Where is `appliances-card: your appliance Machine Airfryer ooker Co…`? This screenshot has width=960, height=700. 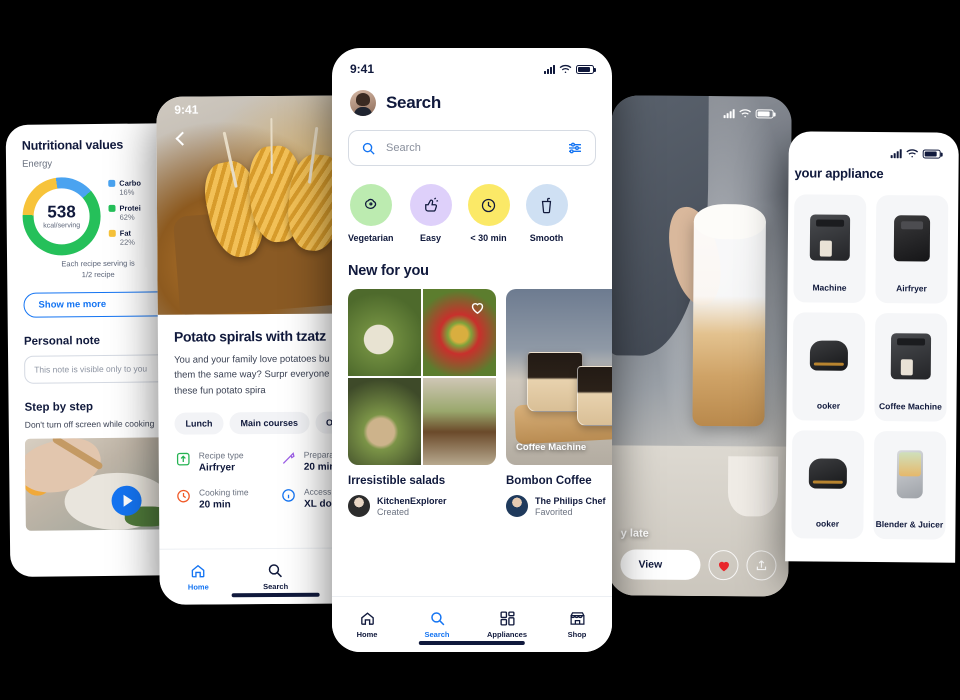
appliances-card: your appliance Machine Airfryer ooker Co… is located at coordinates (872, 347).